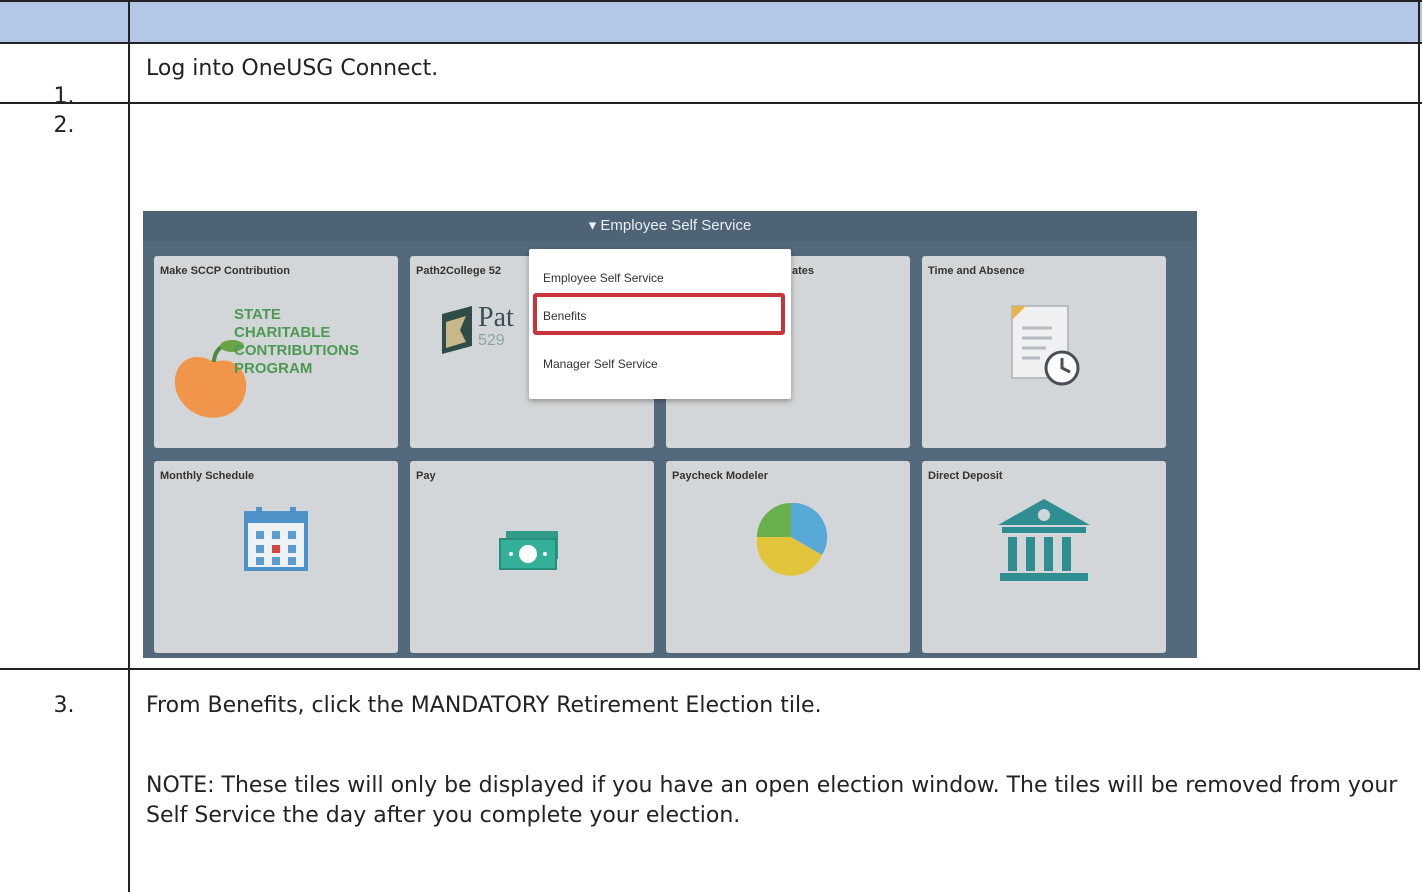 The image size is (1422, 892). Describe the element at coordinates (600, 364) in the screenshot. I see `menu-item-manager-self-service: Manager Self Service` at that location.